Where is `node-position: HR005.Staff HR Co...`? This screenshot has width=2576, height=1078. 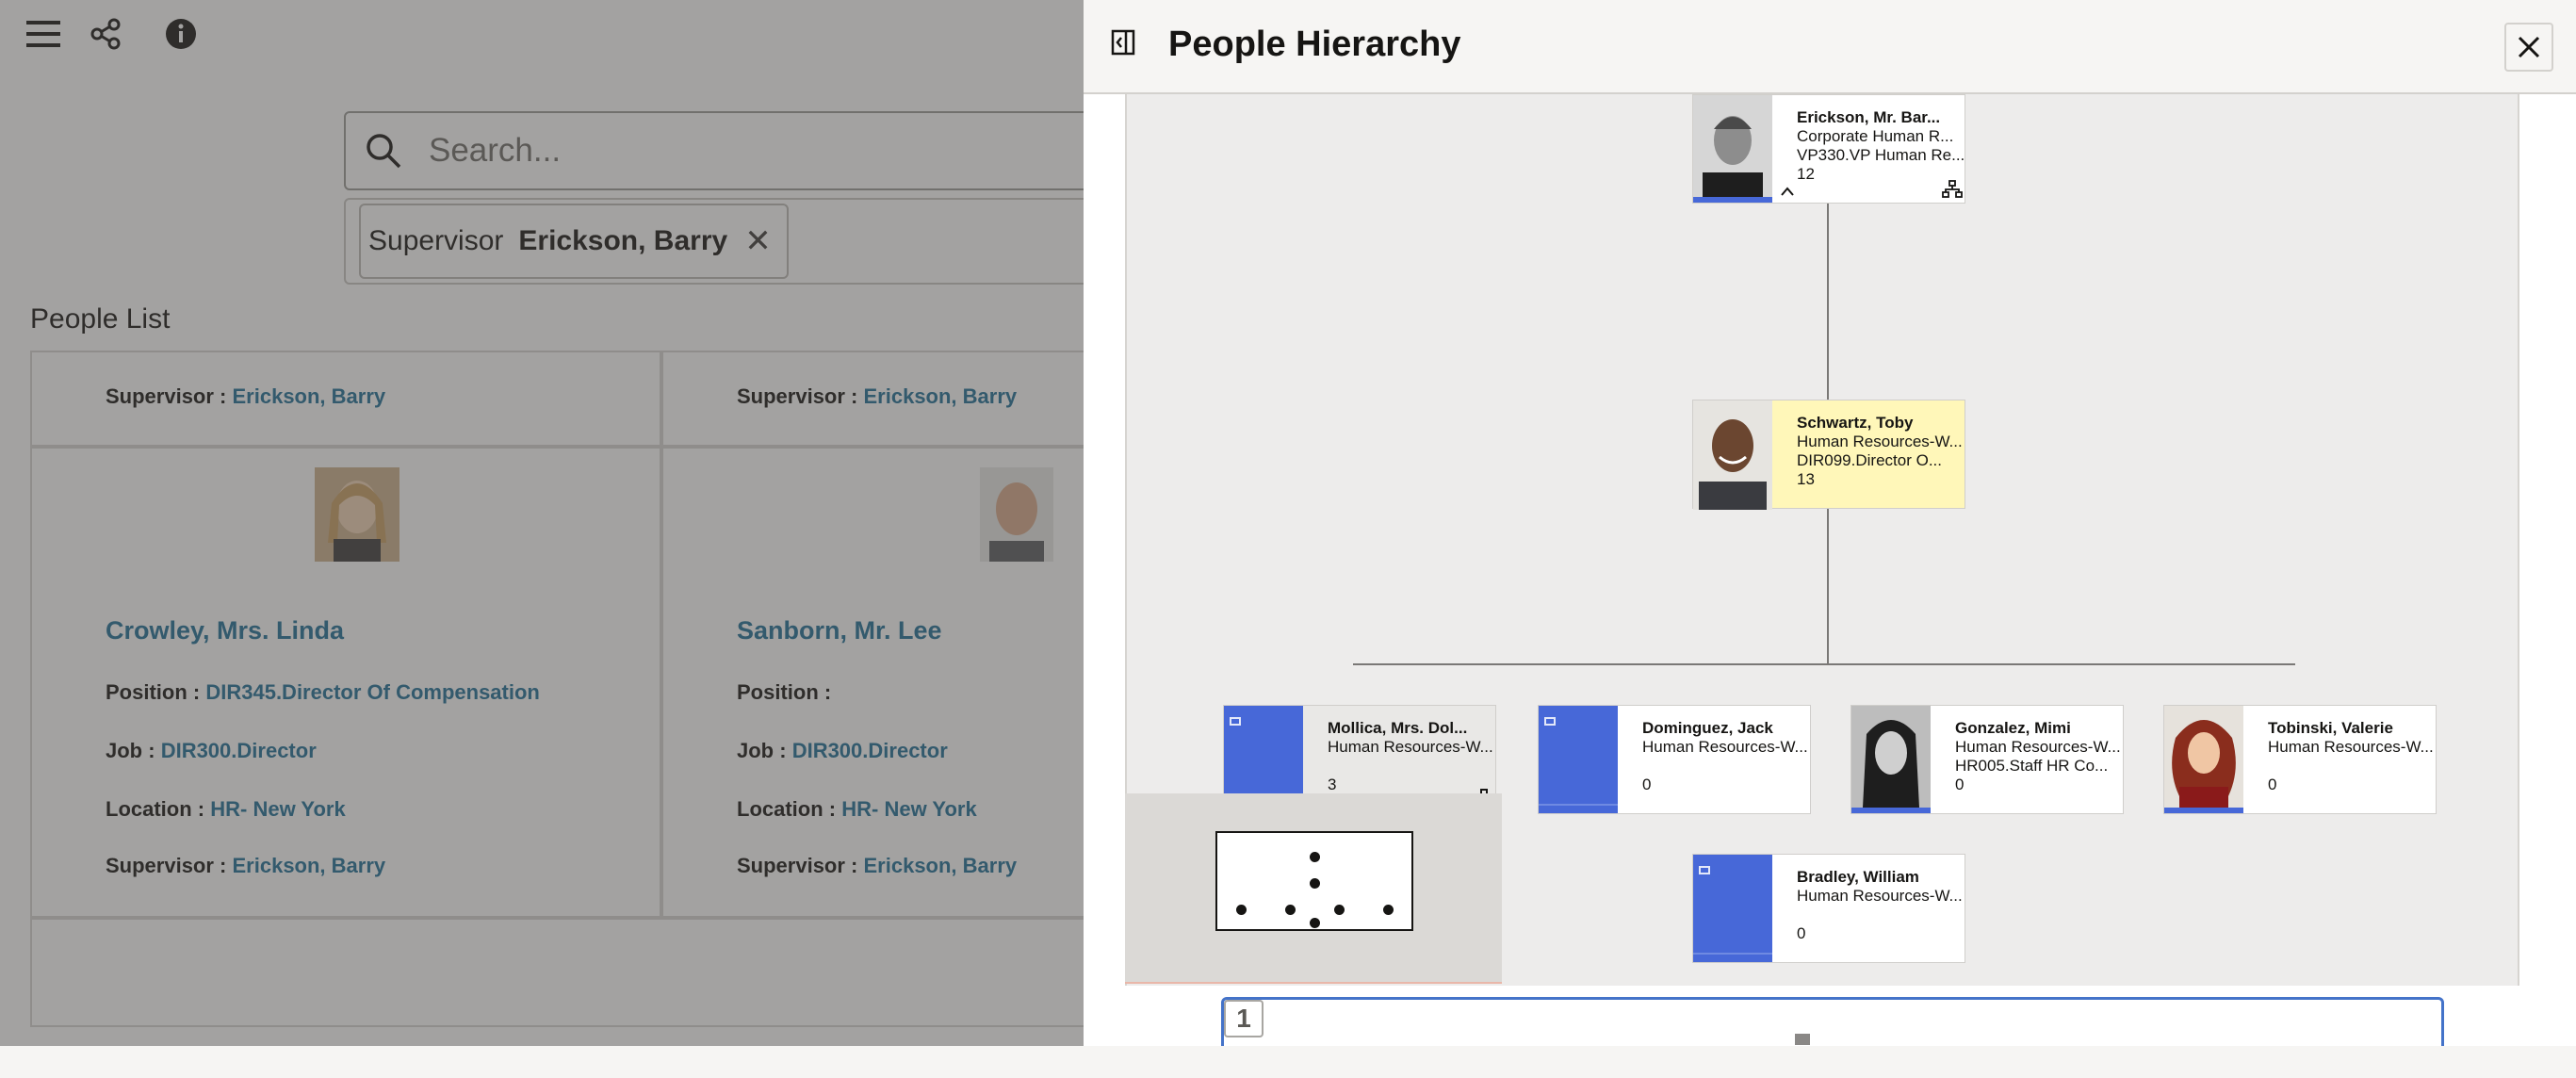
node-position: HR005.Staff HR Co... is located at coordinates (2032, 766).